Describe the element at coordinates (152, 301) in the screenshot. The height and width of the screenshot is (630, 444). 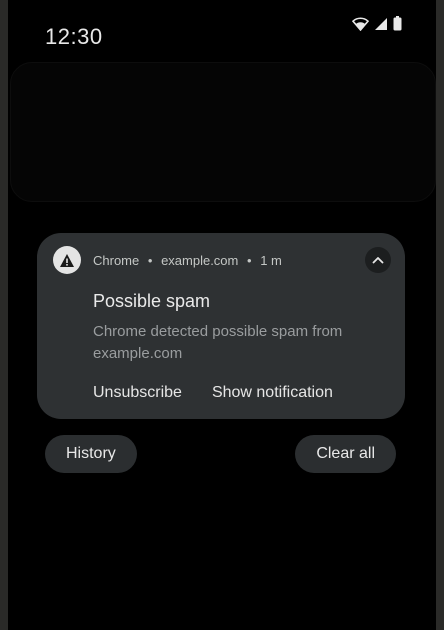
I see `notification-title: Possible spam` at that location.